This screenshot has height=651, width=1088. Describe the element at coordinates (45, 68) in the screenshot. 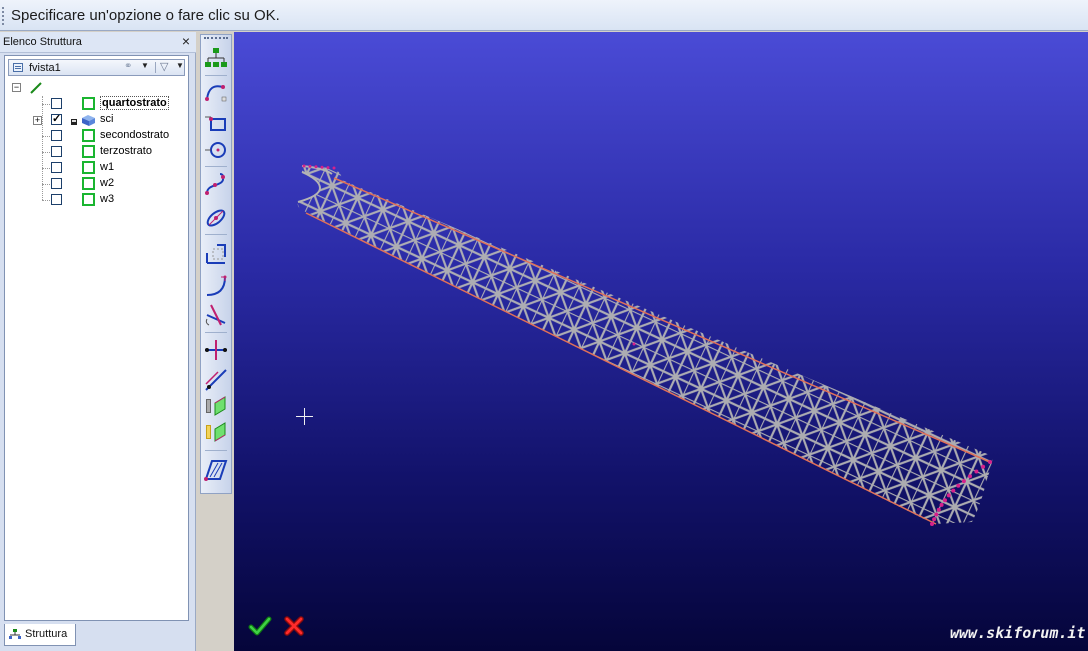

I see `view-name: fvista1` at that location.